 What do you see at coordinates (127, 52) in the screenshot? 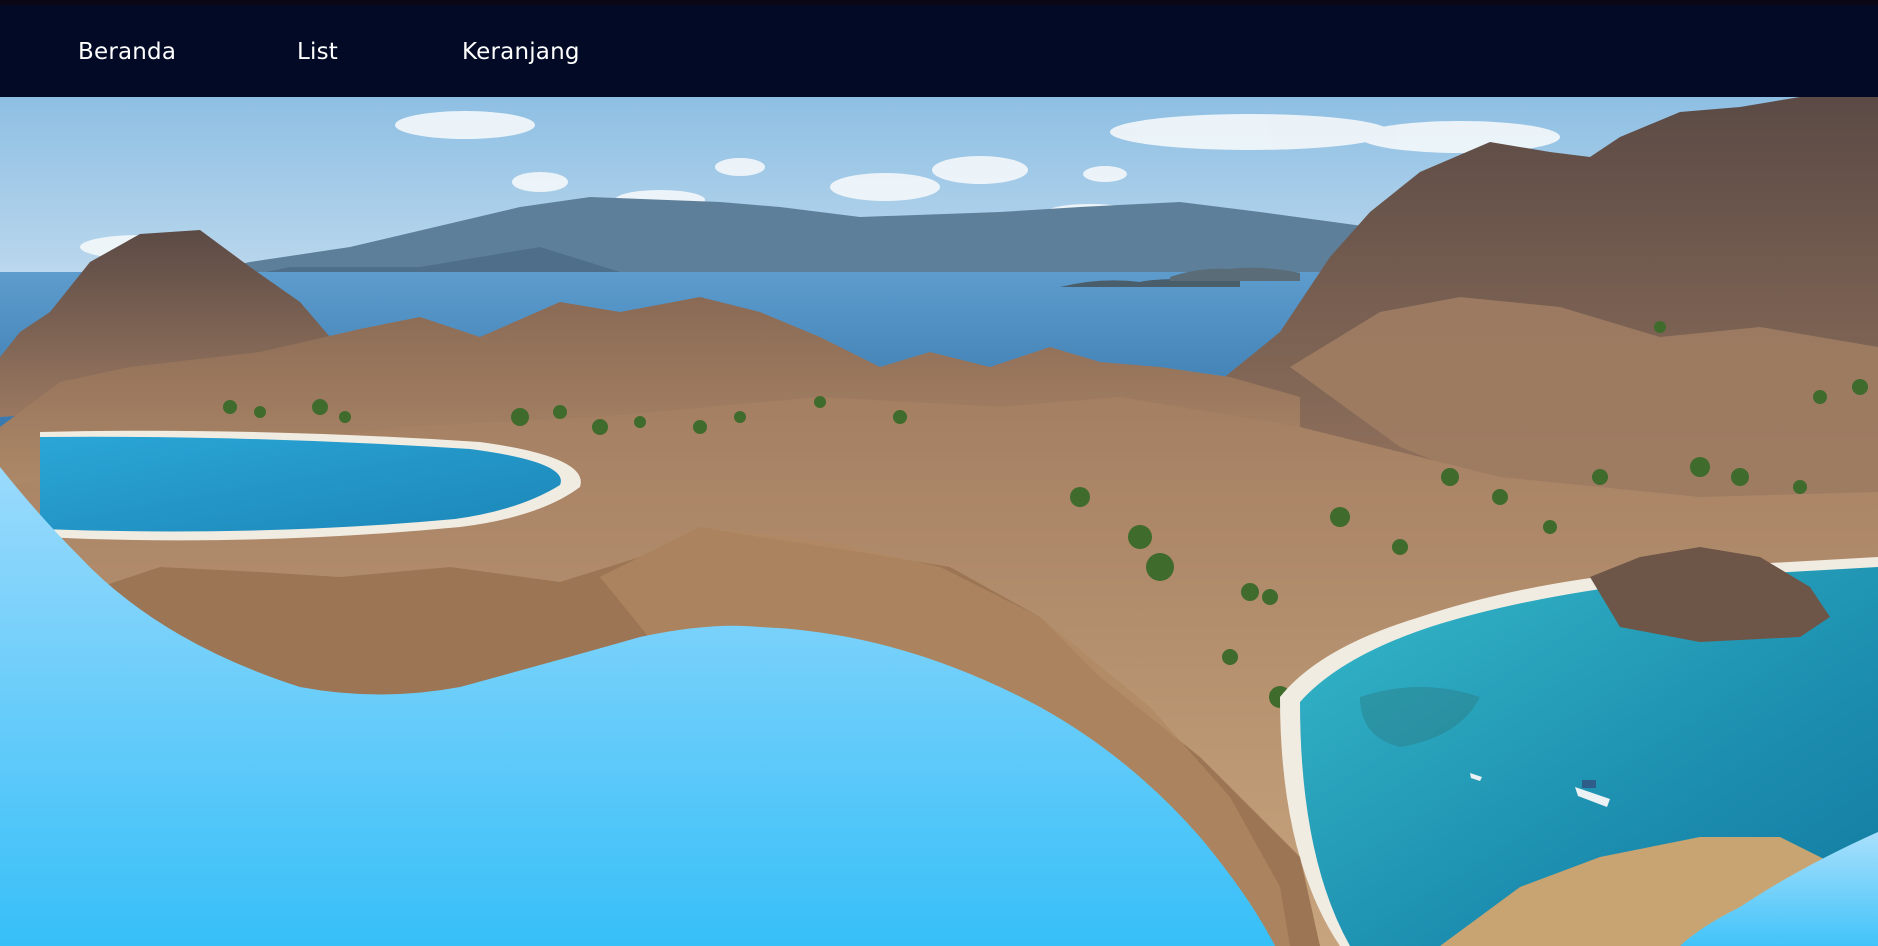
I see `nav-link-beranda: Beranda` at bounding box center [127, 52].